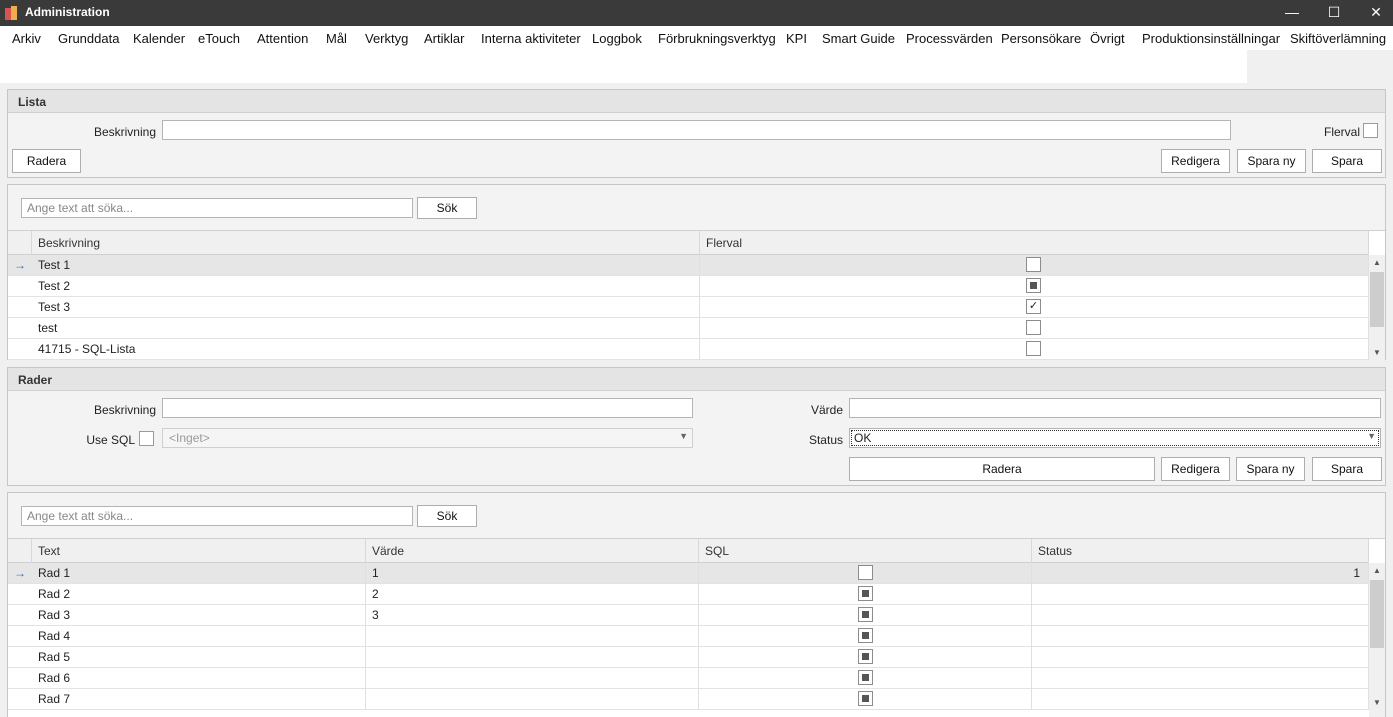 The width and height of the screenshot is (1393, 717). What do you see at coordinates (531, 38) in the screenshot?
I see `menu-interna-aktiviteter: Interna aktiviteter` at bounding box center [531, 38].